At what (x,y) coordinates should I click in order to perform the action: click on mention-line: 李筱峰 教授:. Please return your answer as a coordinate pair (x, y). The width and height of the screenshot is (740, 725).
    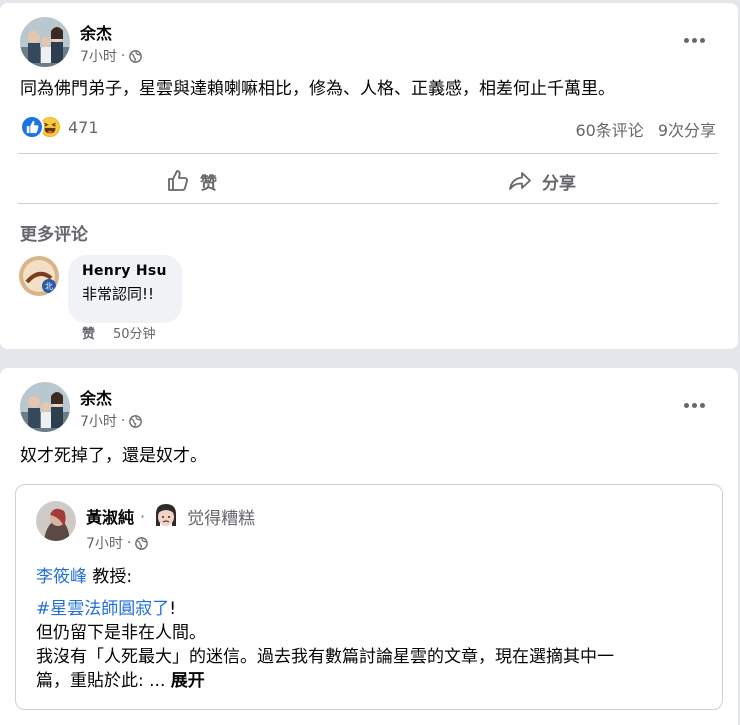
    Looking at the image, I should click on (325, 577).